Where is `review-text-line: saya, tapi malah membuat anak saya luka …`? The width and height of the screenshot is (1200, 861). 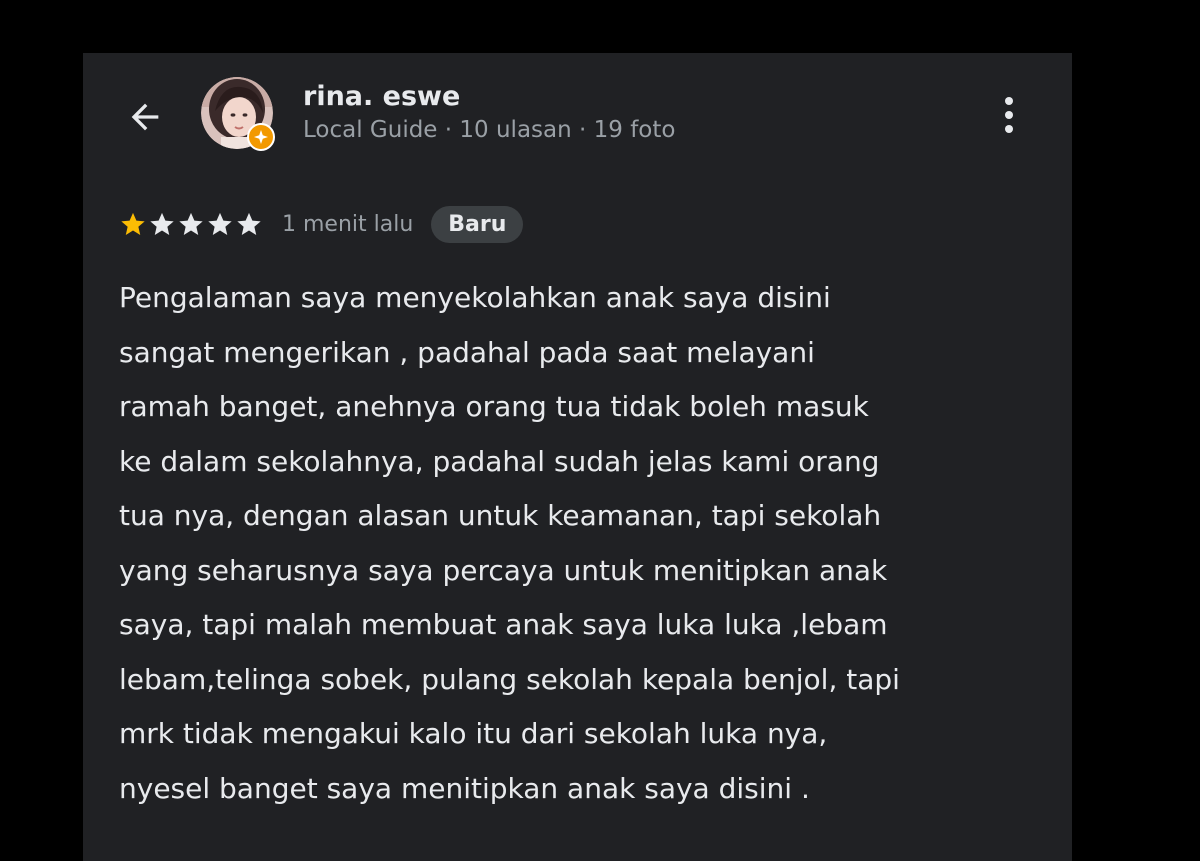 review-text-line: saya, tapi malah membuat anak saya luka … is located at coordinates (503, 624).